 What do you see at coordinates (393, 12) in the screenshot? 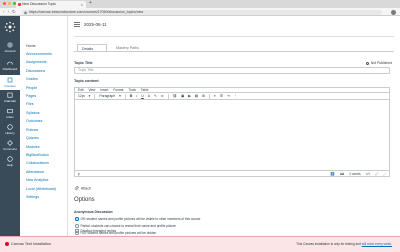
I see `profile-avatar` at bounding box center [393, 12].